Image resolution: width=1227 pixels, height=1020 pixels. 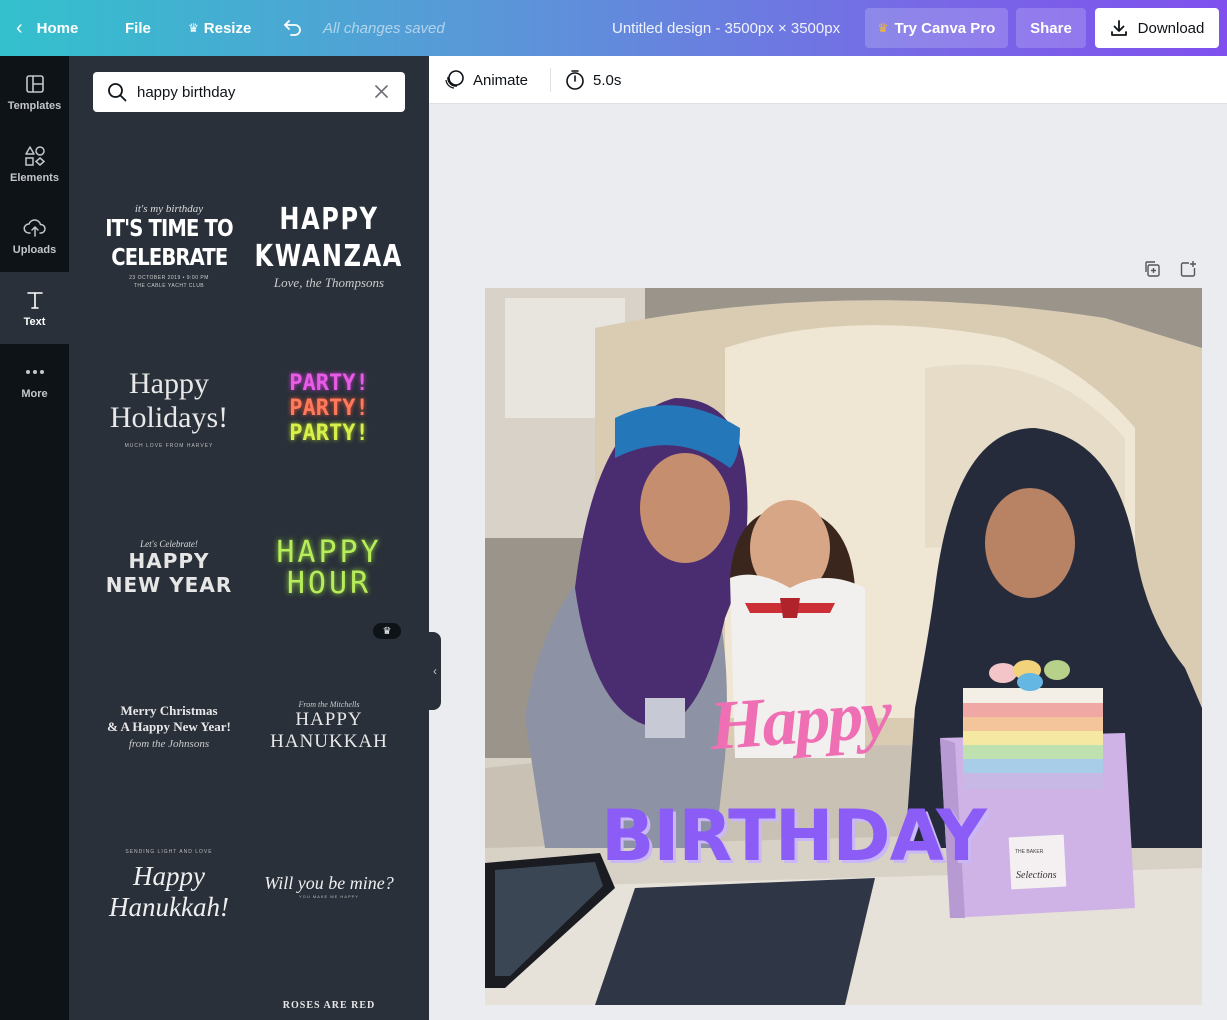 I want to click on add-page-icon, so click(x=1188, y=269).